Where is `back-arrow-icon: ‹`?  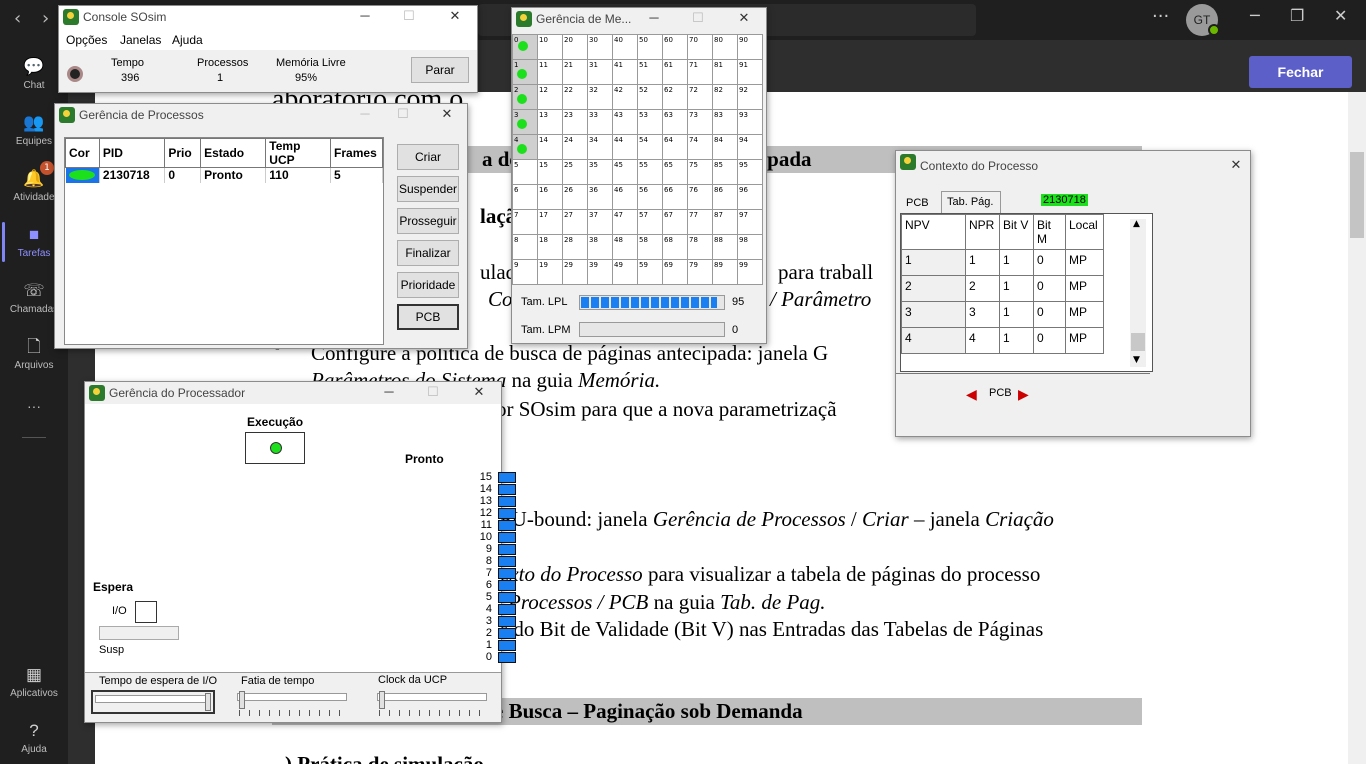 back-arrow-icon: ‹ is located at coordinates (17, 18).